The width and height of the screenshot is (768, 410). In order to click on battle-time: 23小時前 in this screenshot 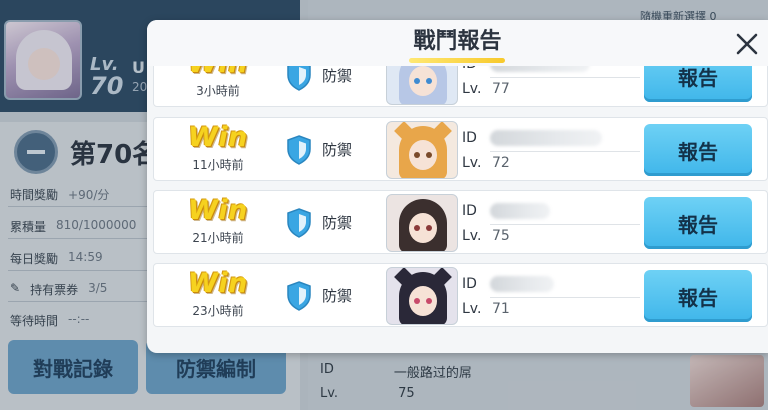, I will do `click(218, 311)`.